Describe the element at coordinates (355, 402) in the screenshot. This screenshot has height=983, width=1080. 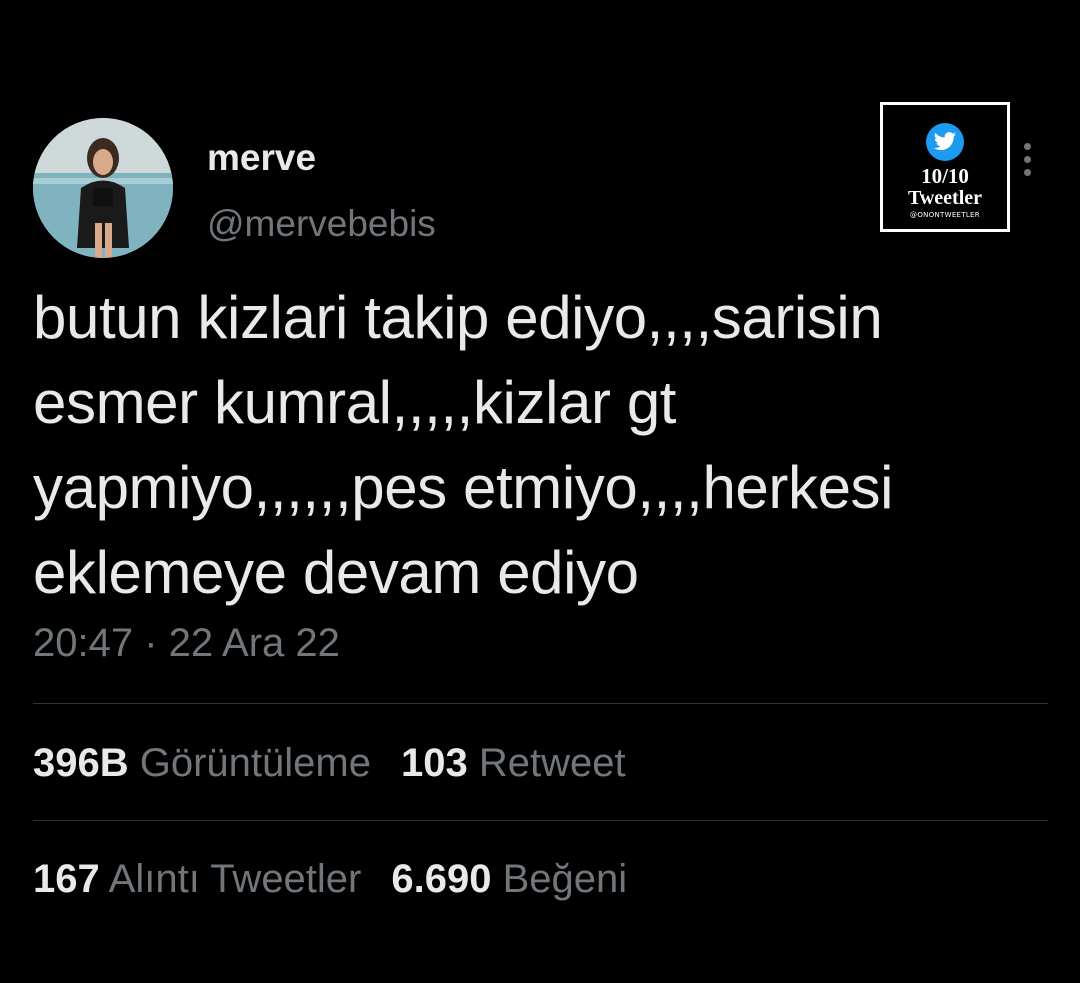
I see `tweet-line: esmer kumral,,,,,kizlar gt` at that location.